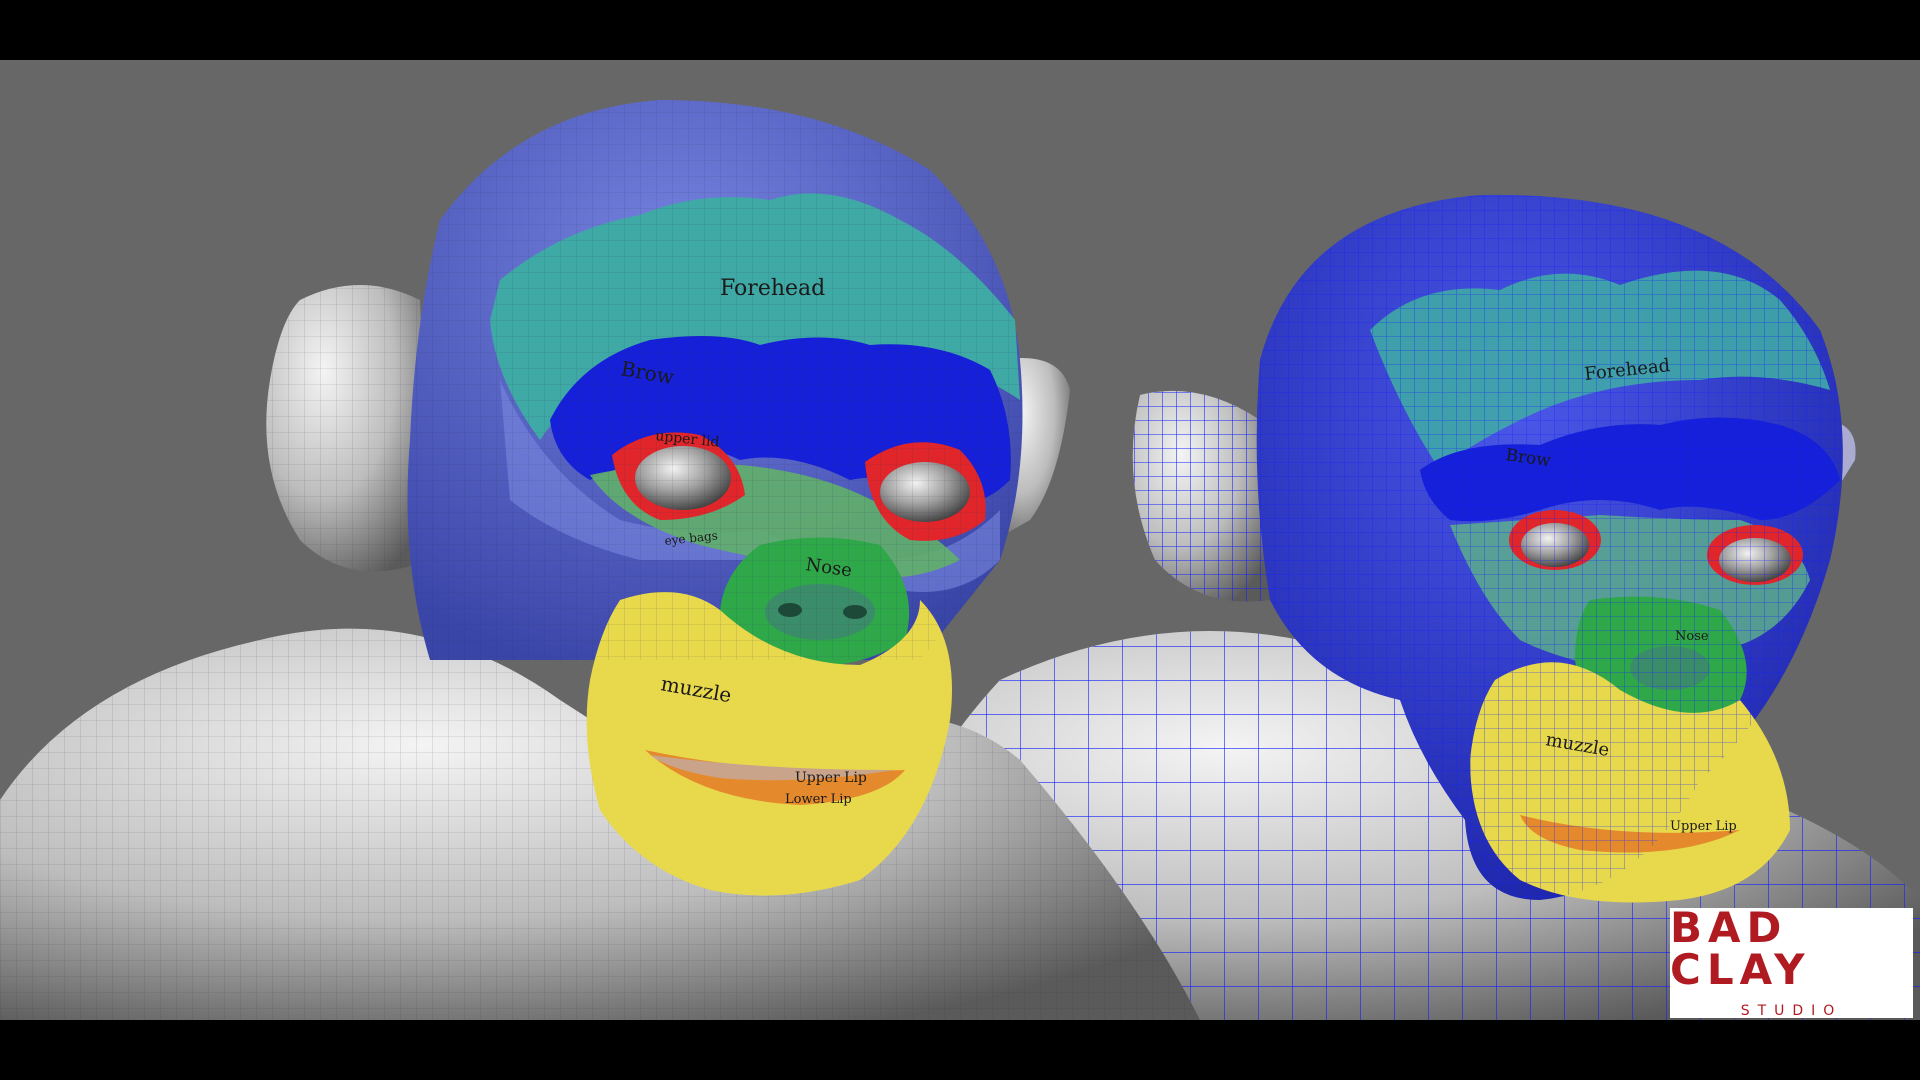 The height and width of the screenshot is (1080, 1920). What do you see at coordinates (1703, 826) in the screenshot?
I see `right-label-upper-lip: Upper Lip` at bounding box center [1703, 826].